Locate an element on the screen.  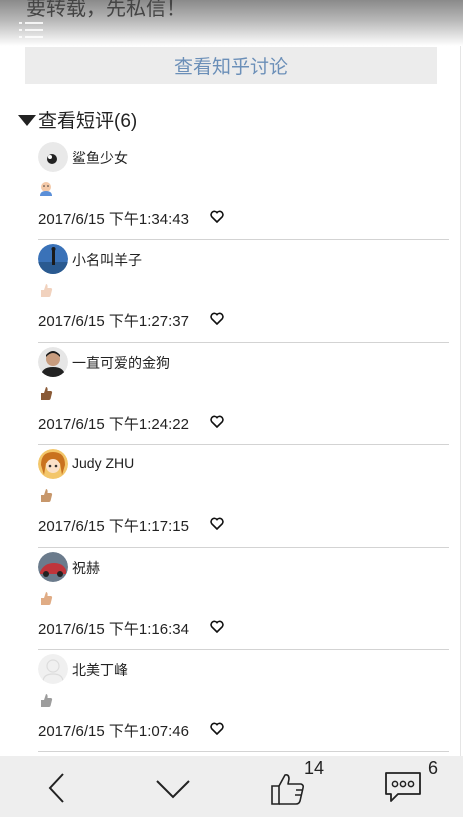
comment-timestamp: 2017/6/15 下午1:34:43 is located at coordinates (113, 219).